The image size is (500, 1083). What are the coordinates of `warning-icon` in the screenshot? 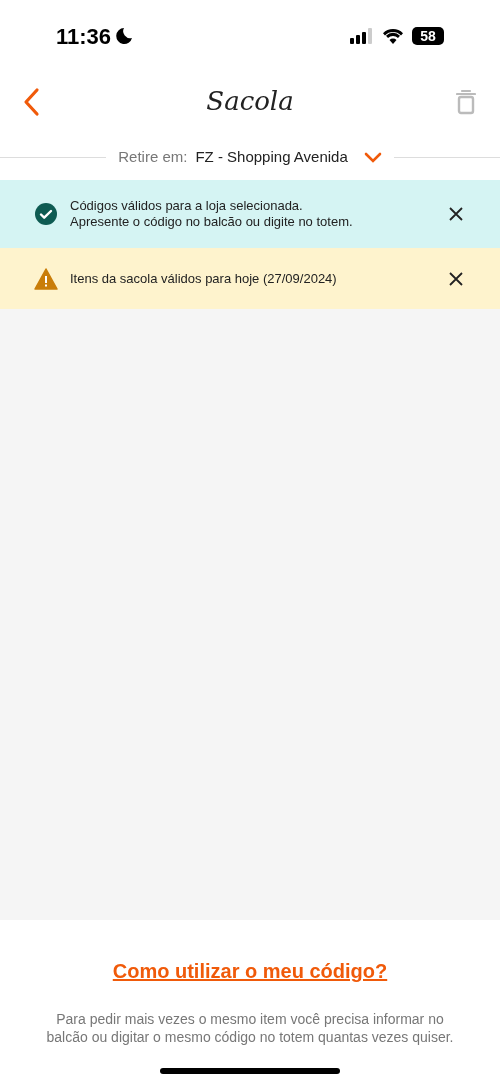 It's located at (46, 278).